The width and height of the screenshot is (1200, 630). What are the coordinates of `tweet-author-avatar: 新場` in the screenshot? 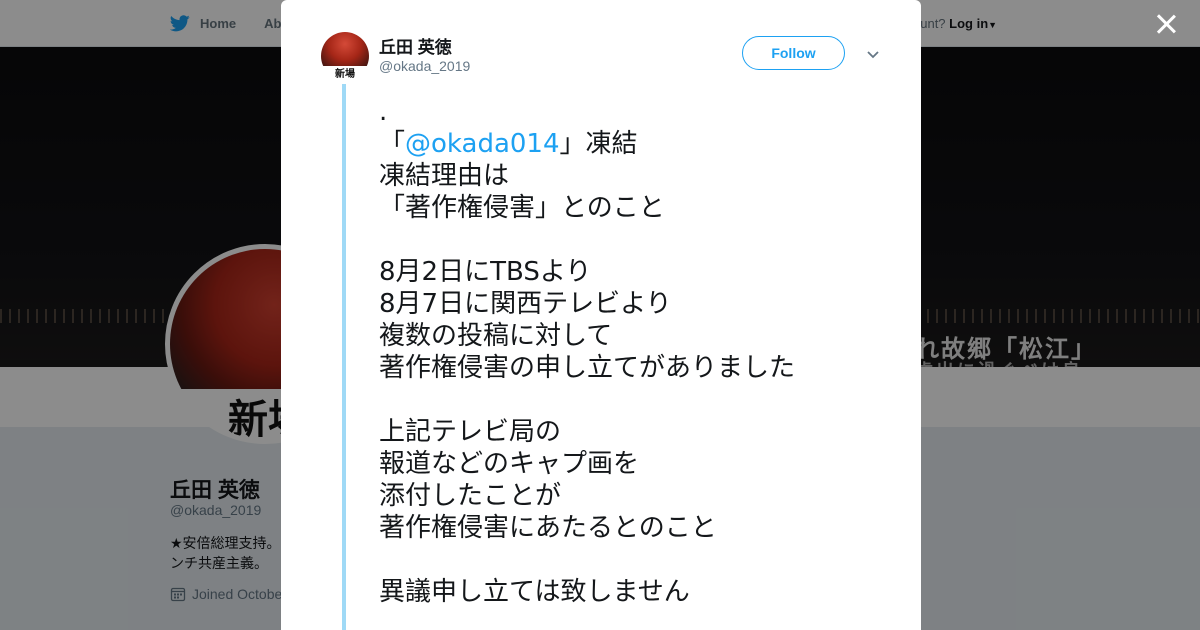 It's located at (345, 56).